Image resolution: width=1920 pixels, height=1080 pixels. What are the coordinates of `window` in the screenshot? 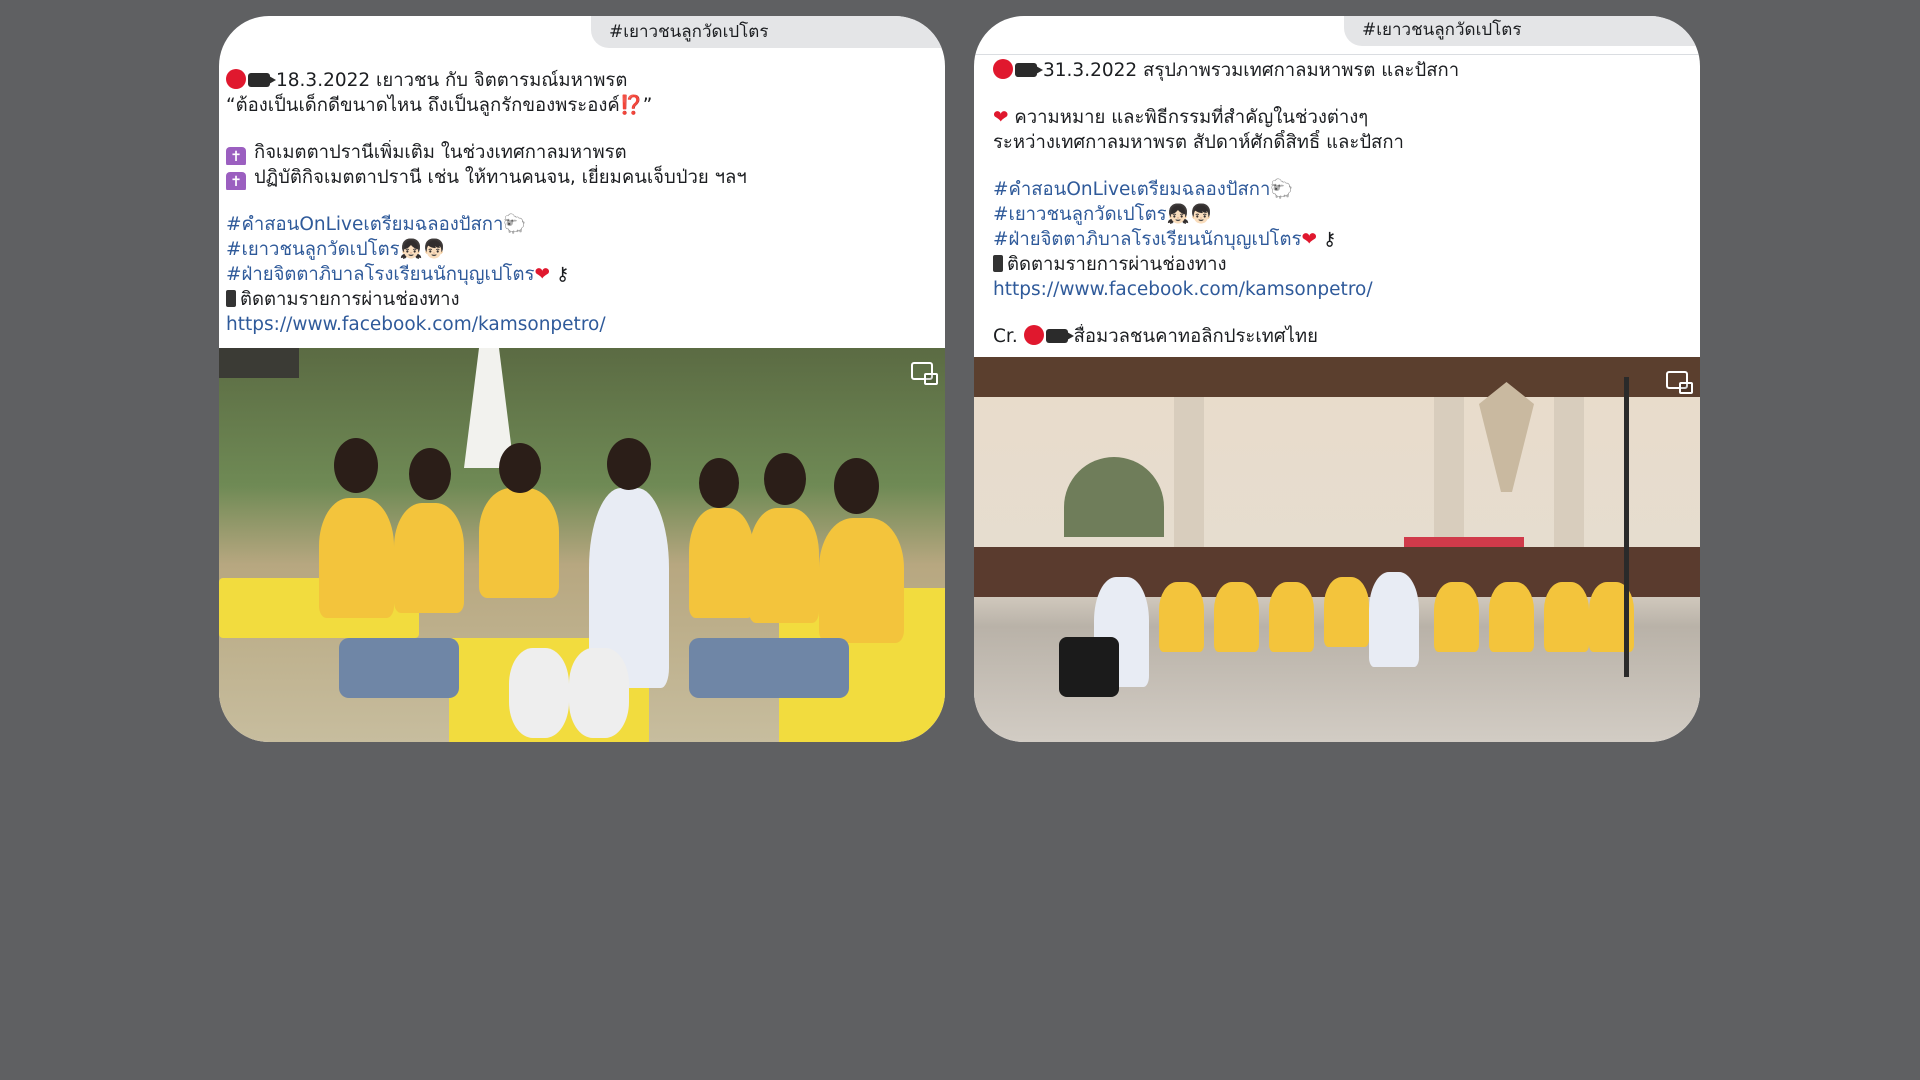 It's located at (1114, 497).